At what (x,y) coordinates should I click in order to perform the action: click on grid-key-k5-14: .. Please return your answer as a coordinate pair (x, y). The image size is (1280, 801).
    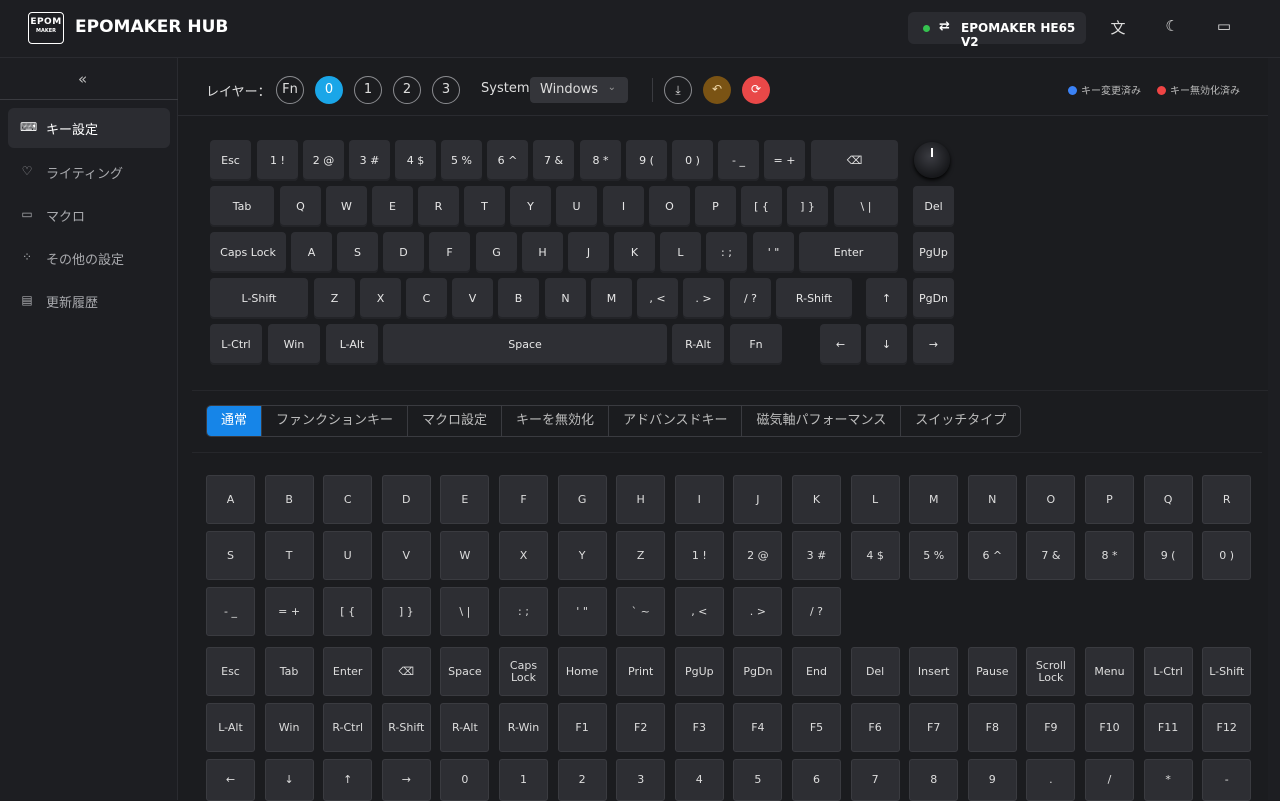
    Looking at the image, I should click on (1051, 780).